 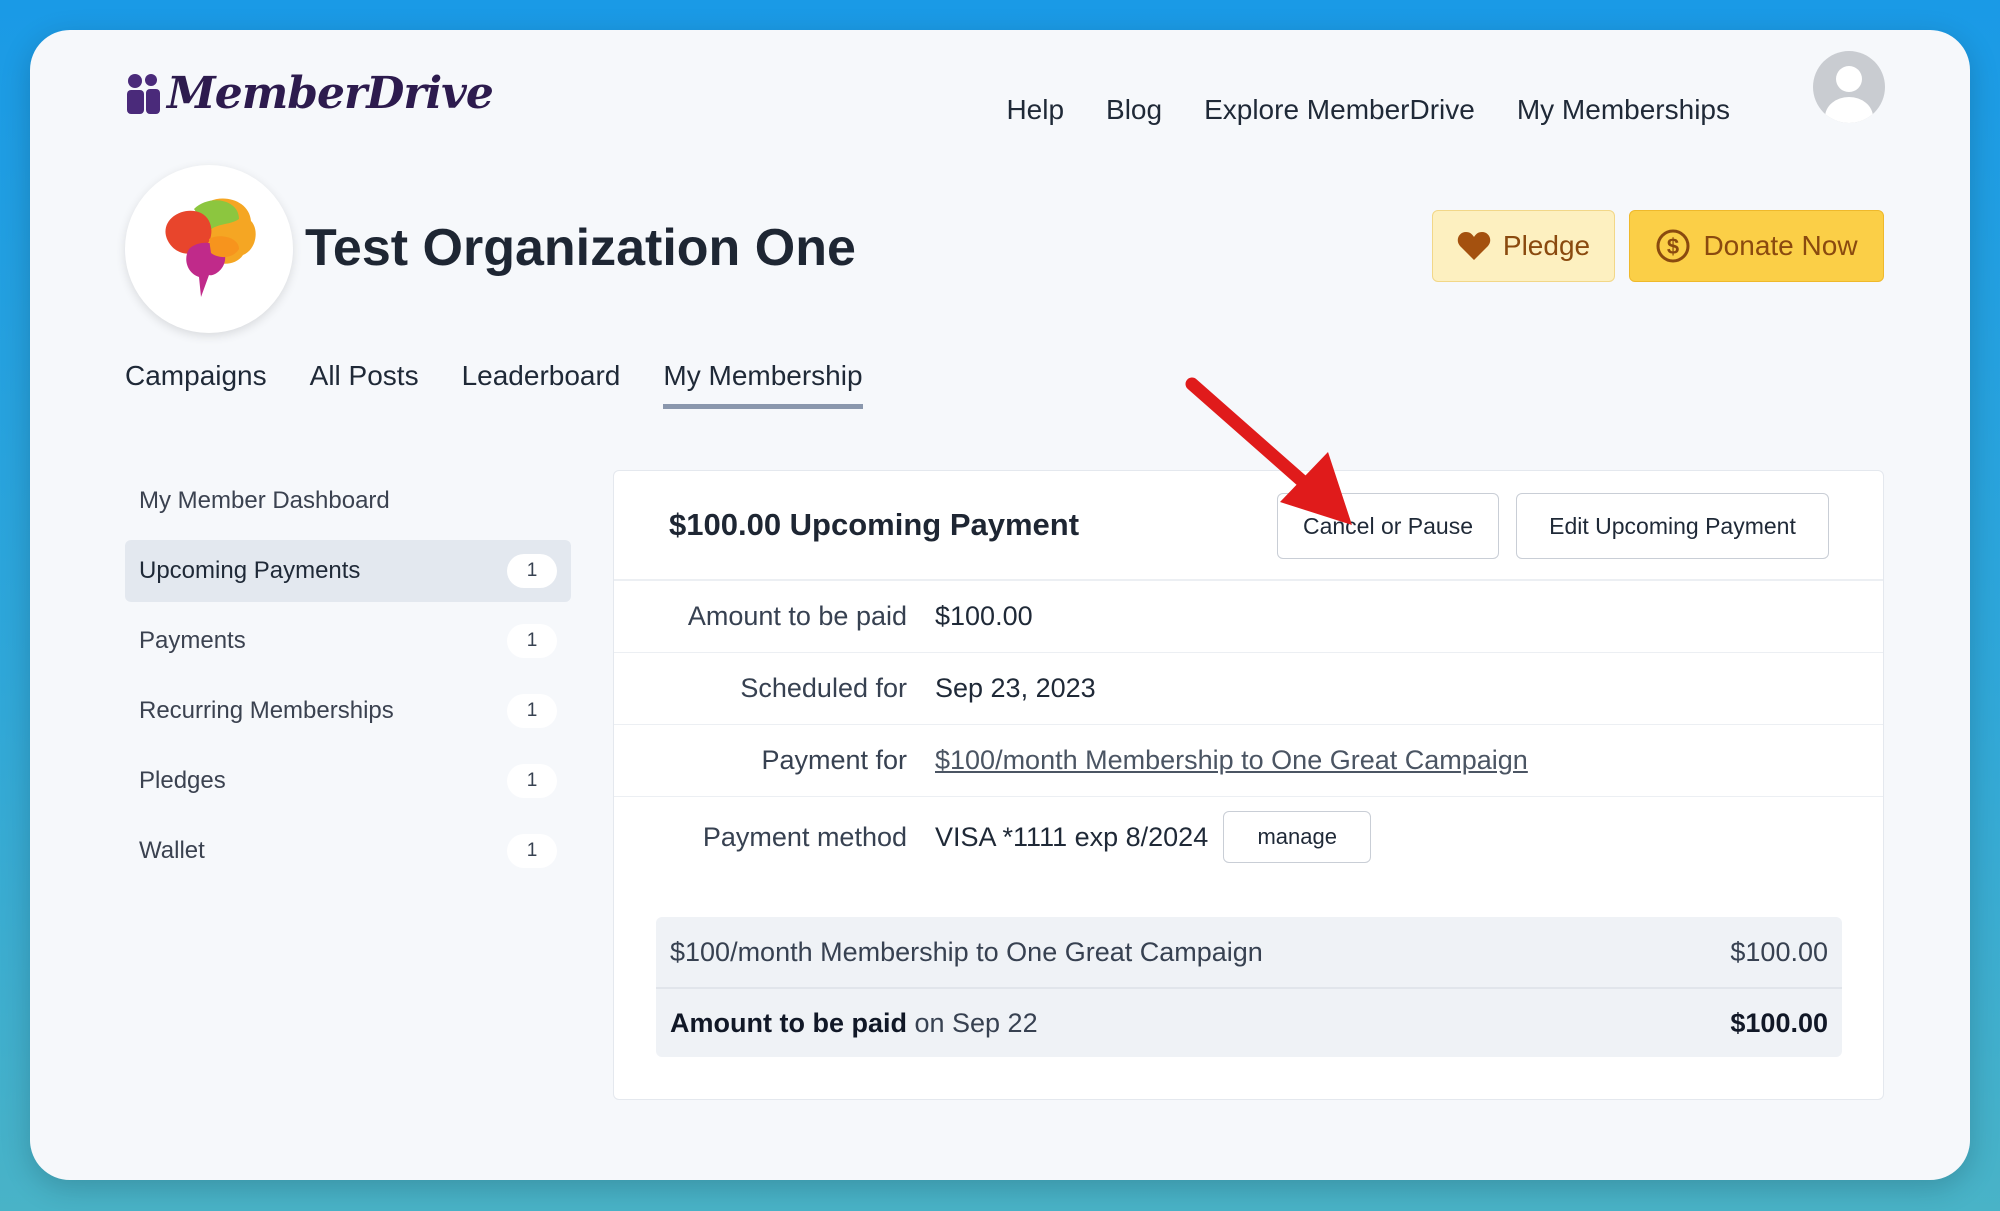 I want to click on summary-total-date: on Sep 22, so click(x=972, y=1022).